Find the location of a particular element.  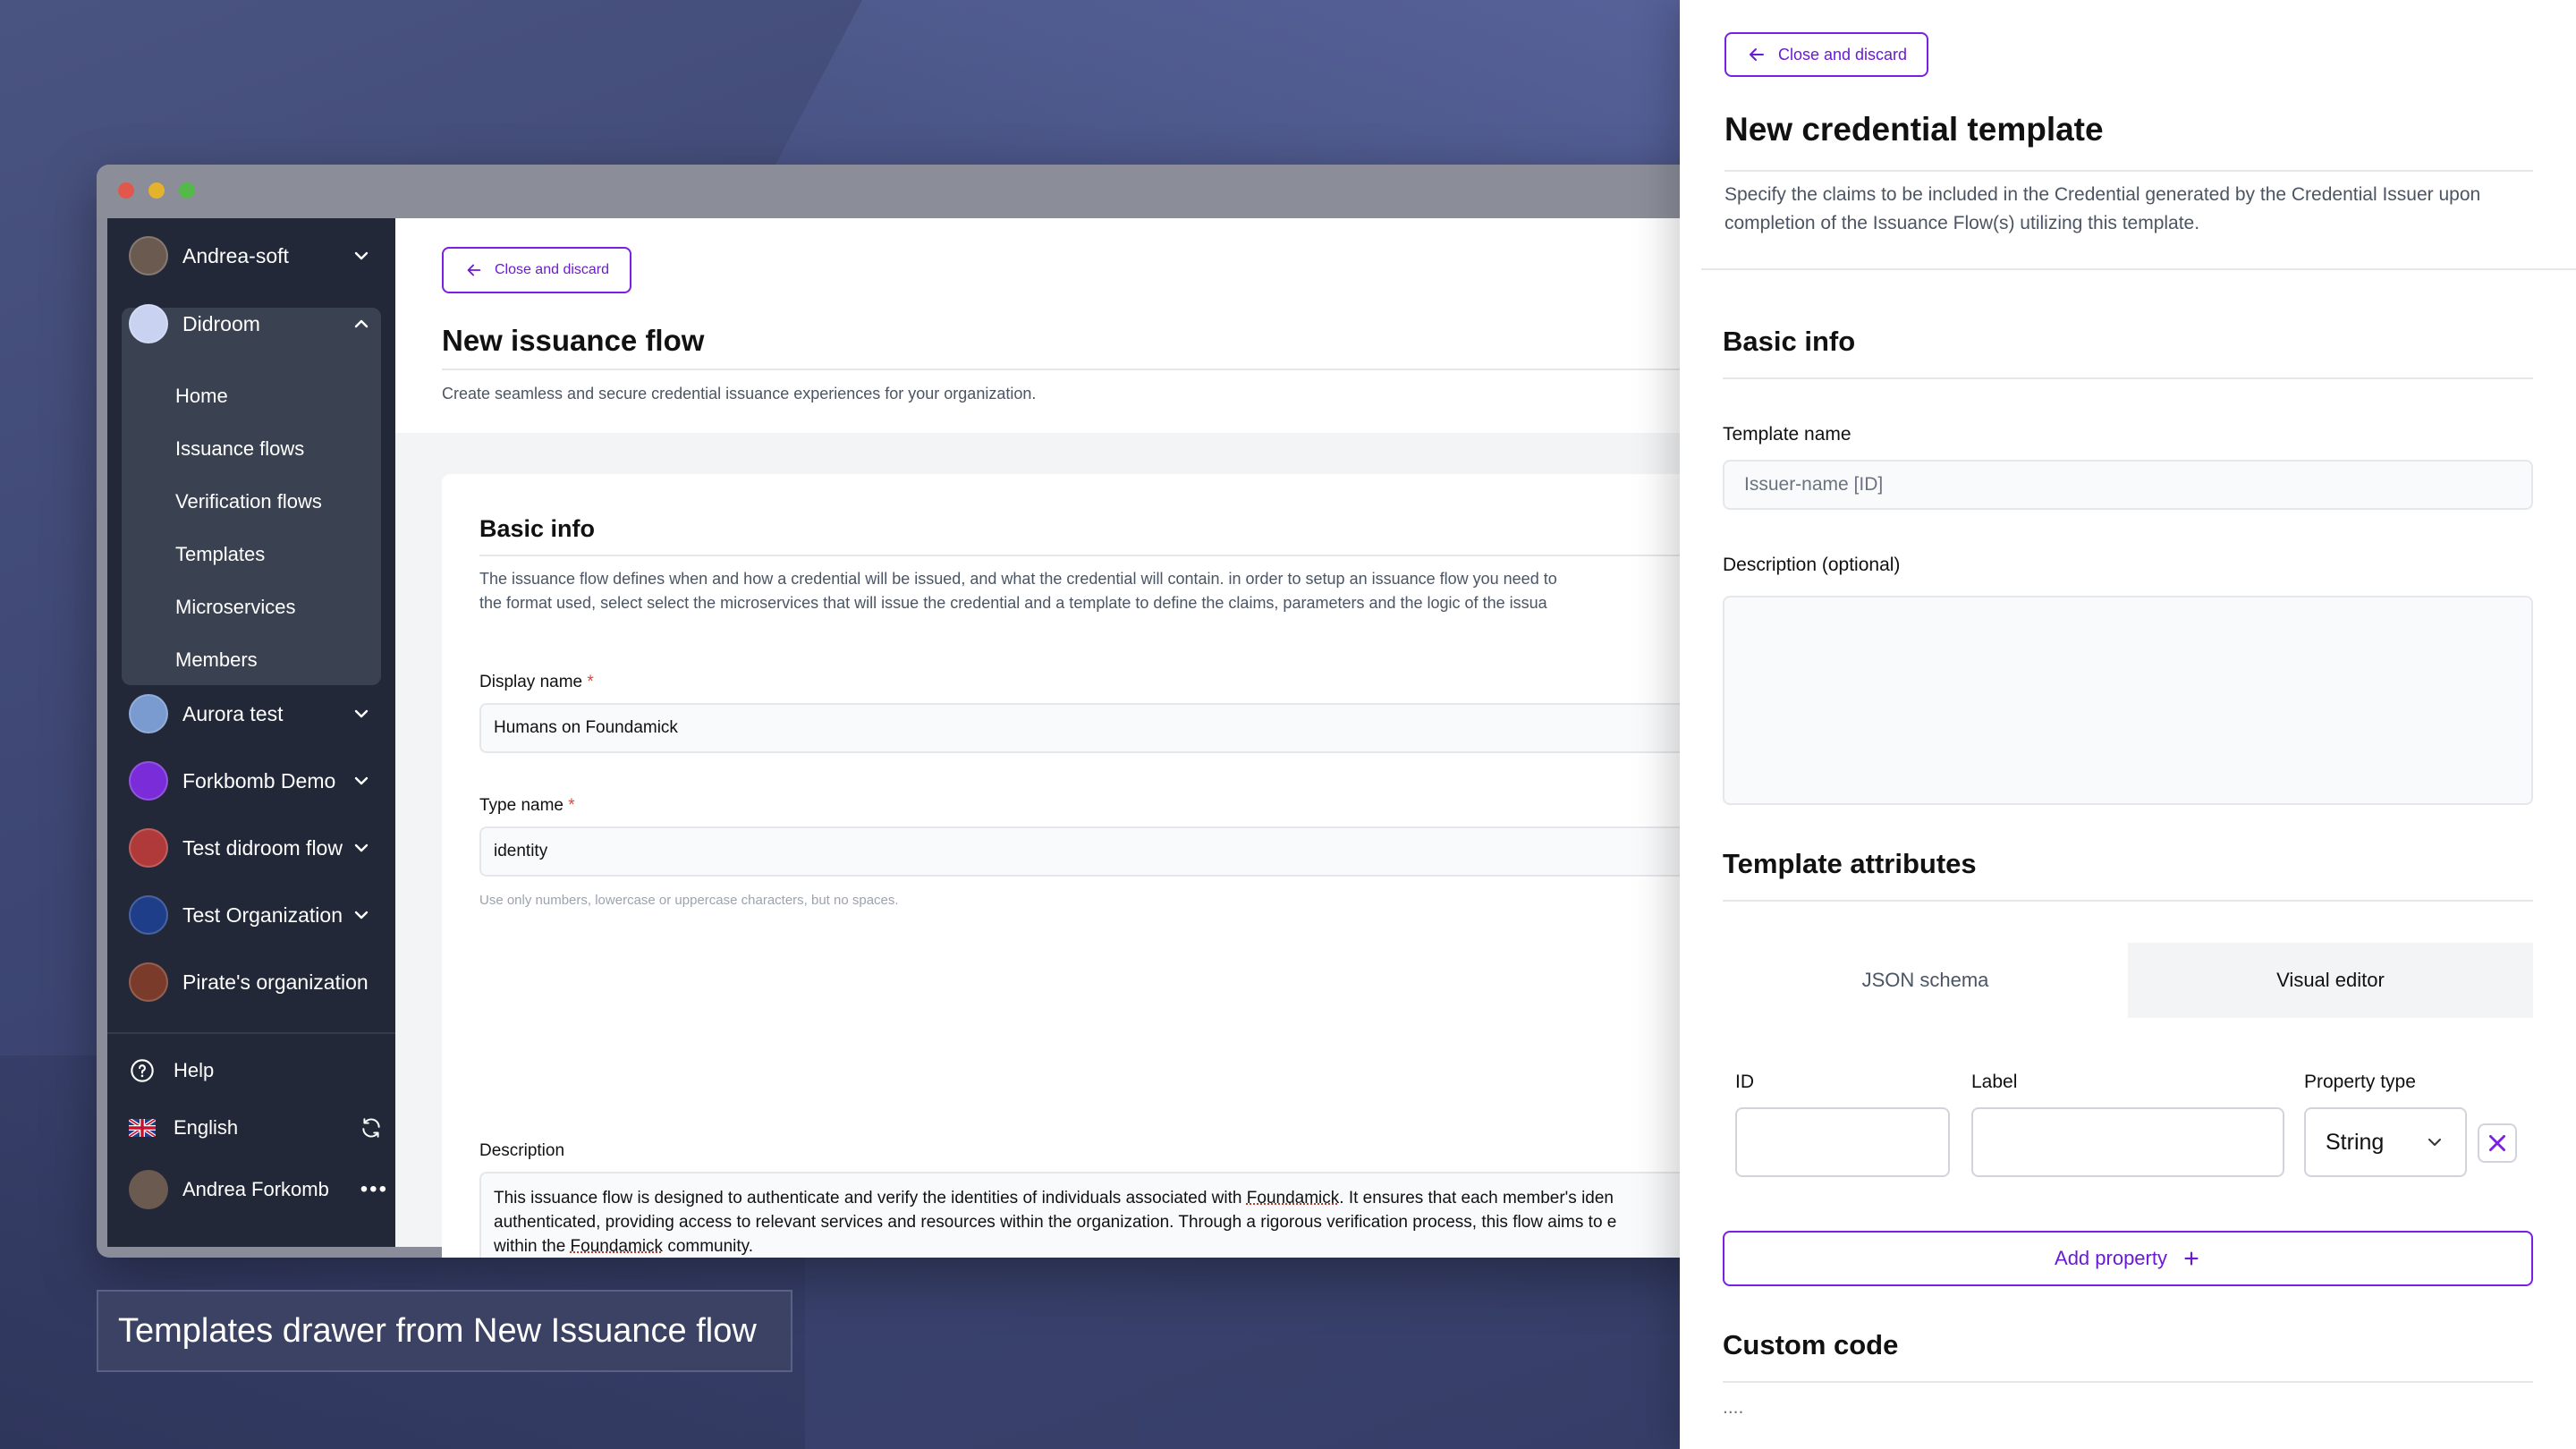

drawer-close-and-discard-button: Close and discard is located at coordinates (1826, 54).